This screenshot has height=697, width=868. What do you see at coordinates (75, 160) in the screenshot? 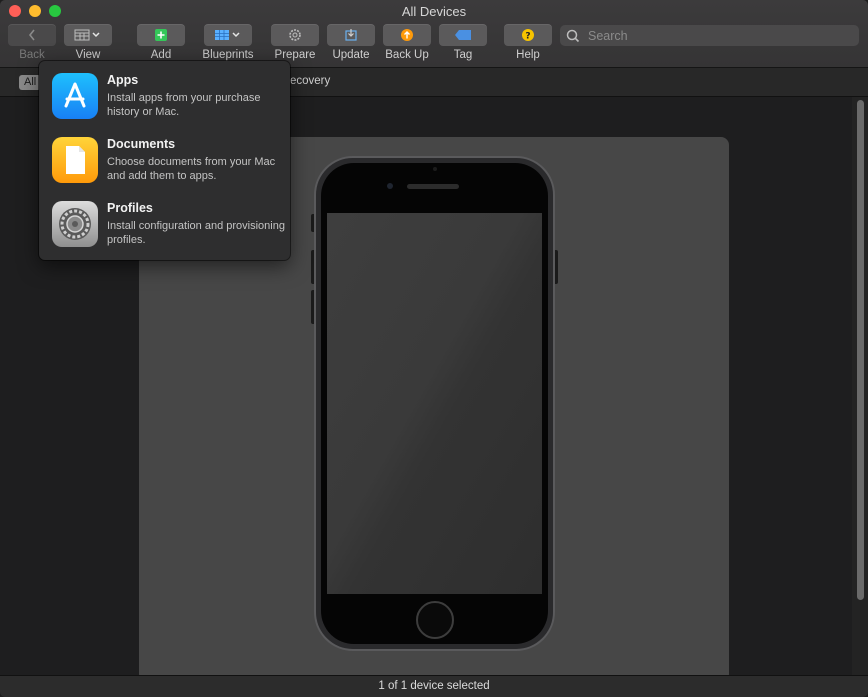
I see `document-icon` at bounding box center [75, 160].